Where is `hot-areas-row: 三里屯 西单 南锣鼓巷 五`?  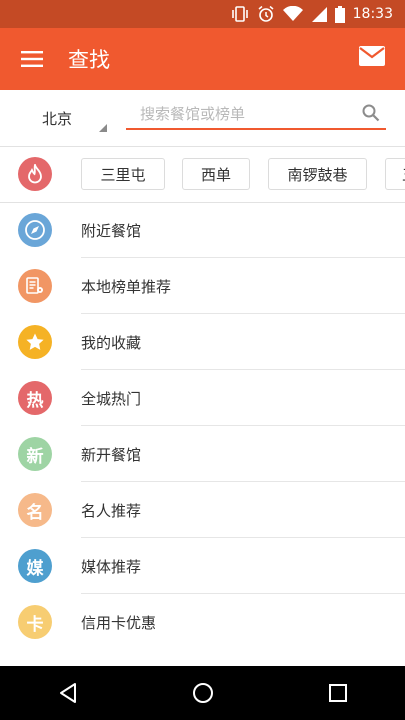 hot-areas-row: 三里屯 西单 南锣鼓巷 五 is located at coordinates (202, 174).